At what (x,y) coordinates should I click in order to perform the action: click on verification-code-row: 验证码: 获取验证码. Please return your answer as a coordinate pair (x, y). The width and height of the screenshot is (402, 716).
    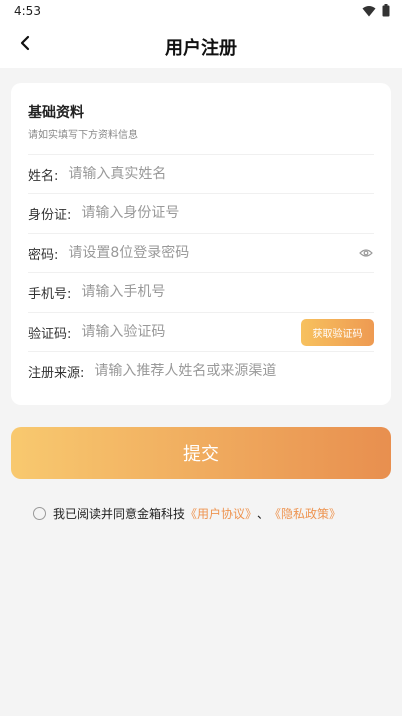
    Looking at the image, I should click on (201, 331).